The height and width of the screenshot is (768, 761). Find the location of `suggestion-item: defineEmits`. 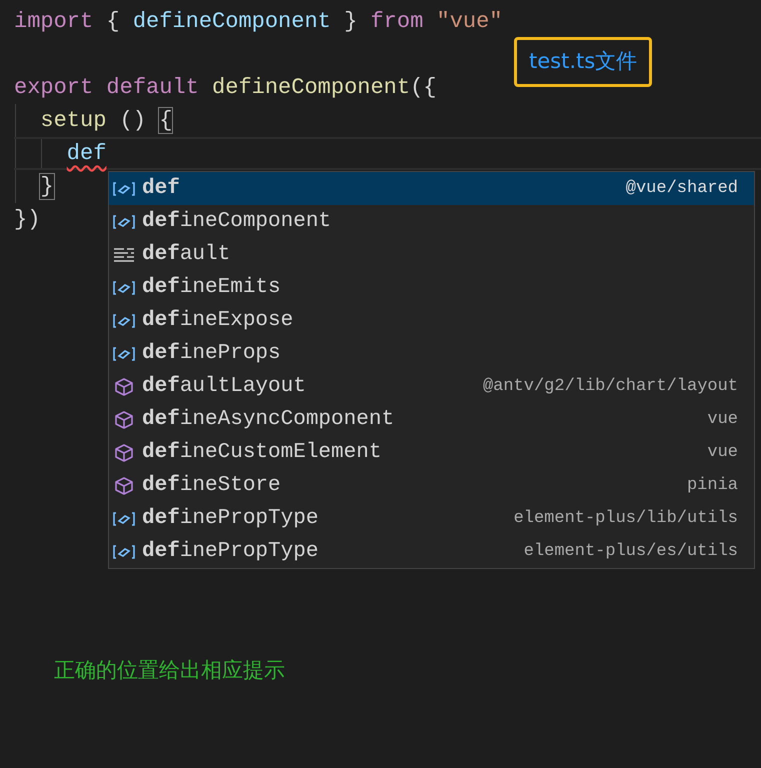

suggestion-item: defineEmits is located at coordinates (431, 287).